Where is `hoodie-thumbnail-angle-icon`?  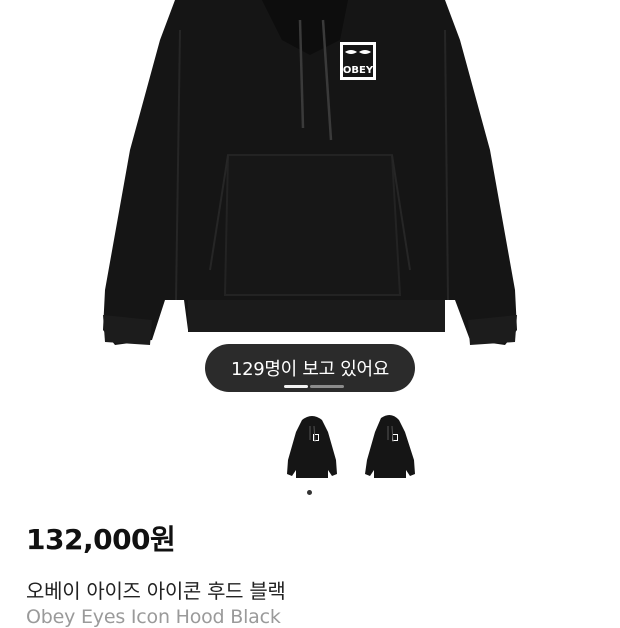 hoodie-thumbnail-angle-icon is located at coordinates (390, 446).